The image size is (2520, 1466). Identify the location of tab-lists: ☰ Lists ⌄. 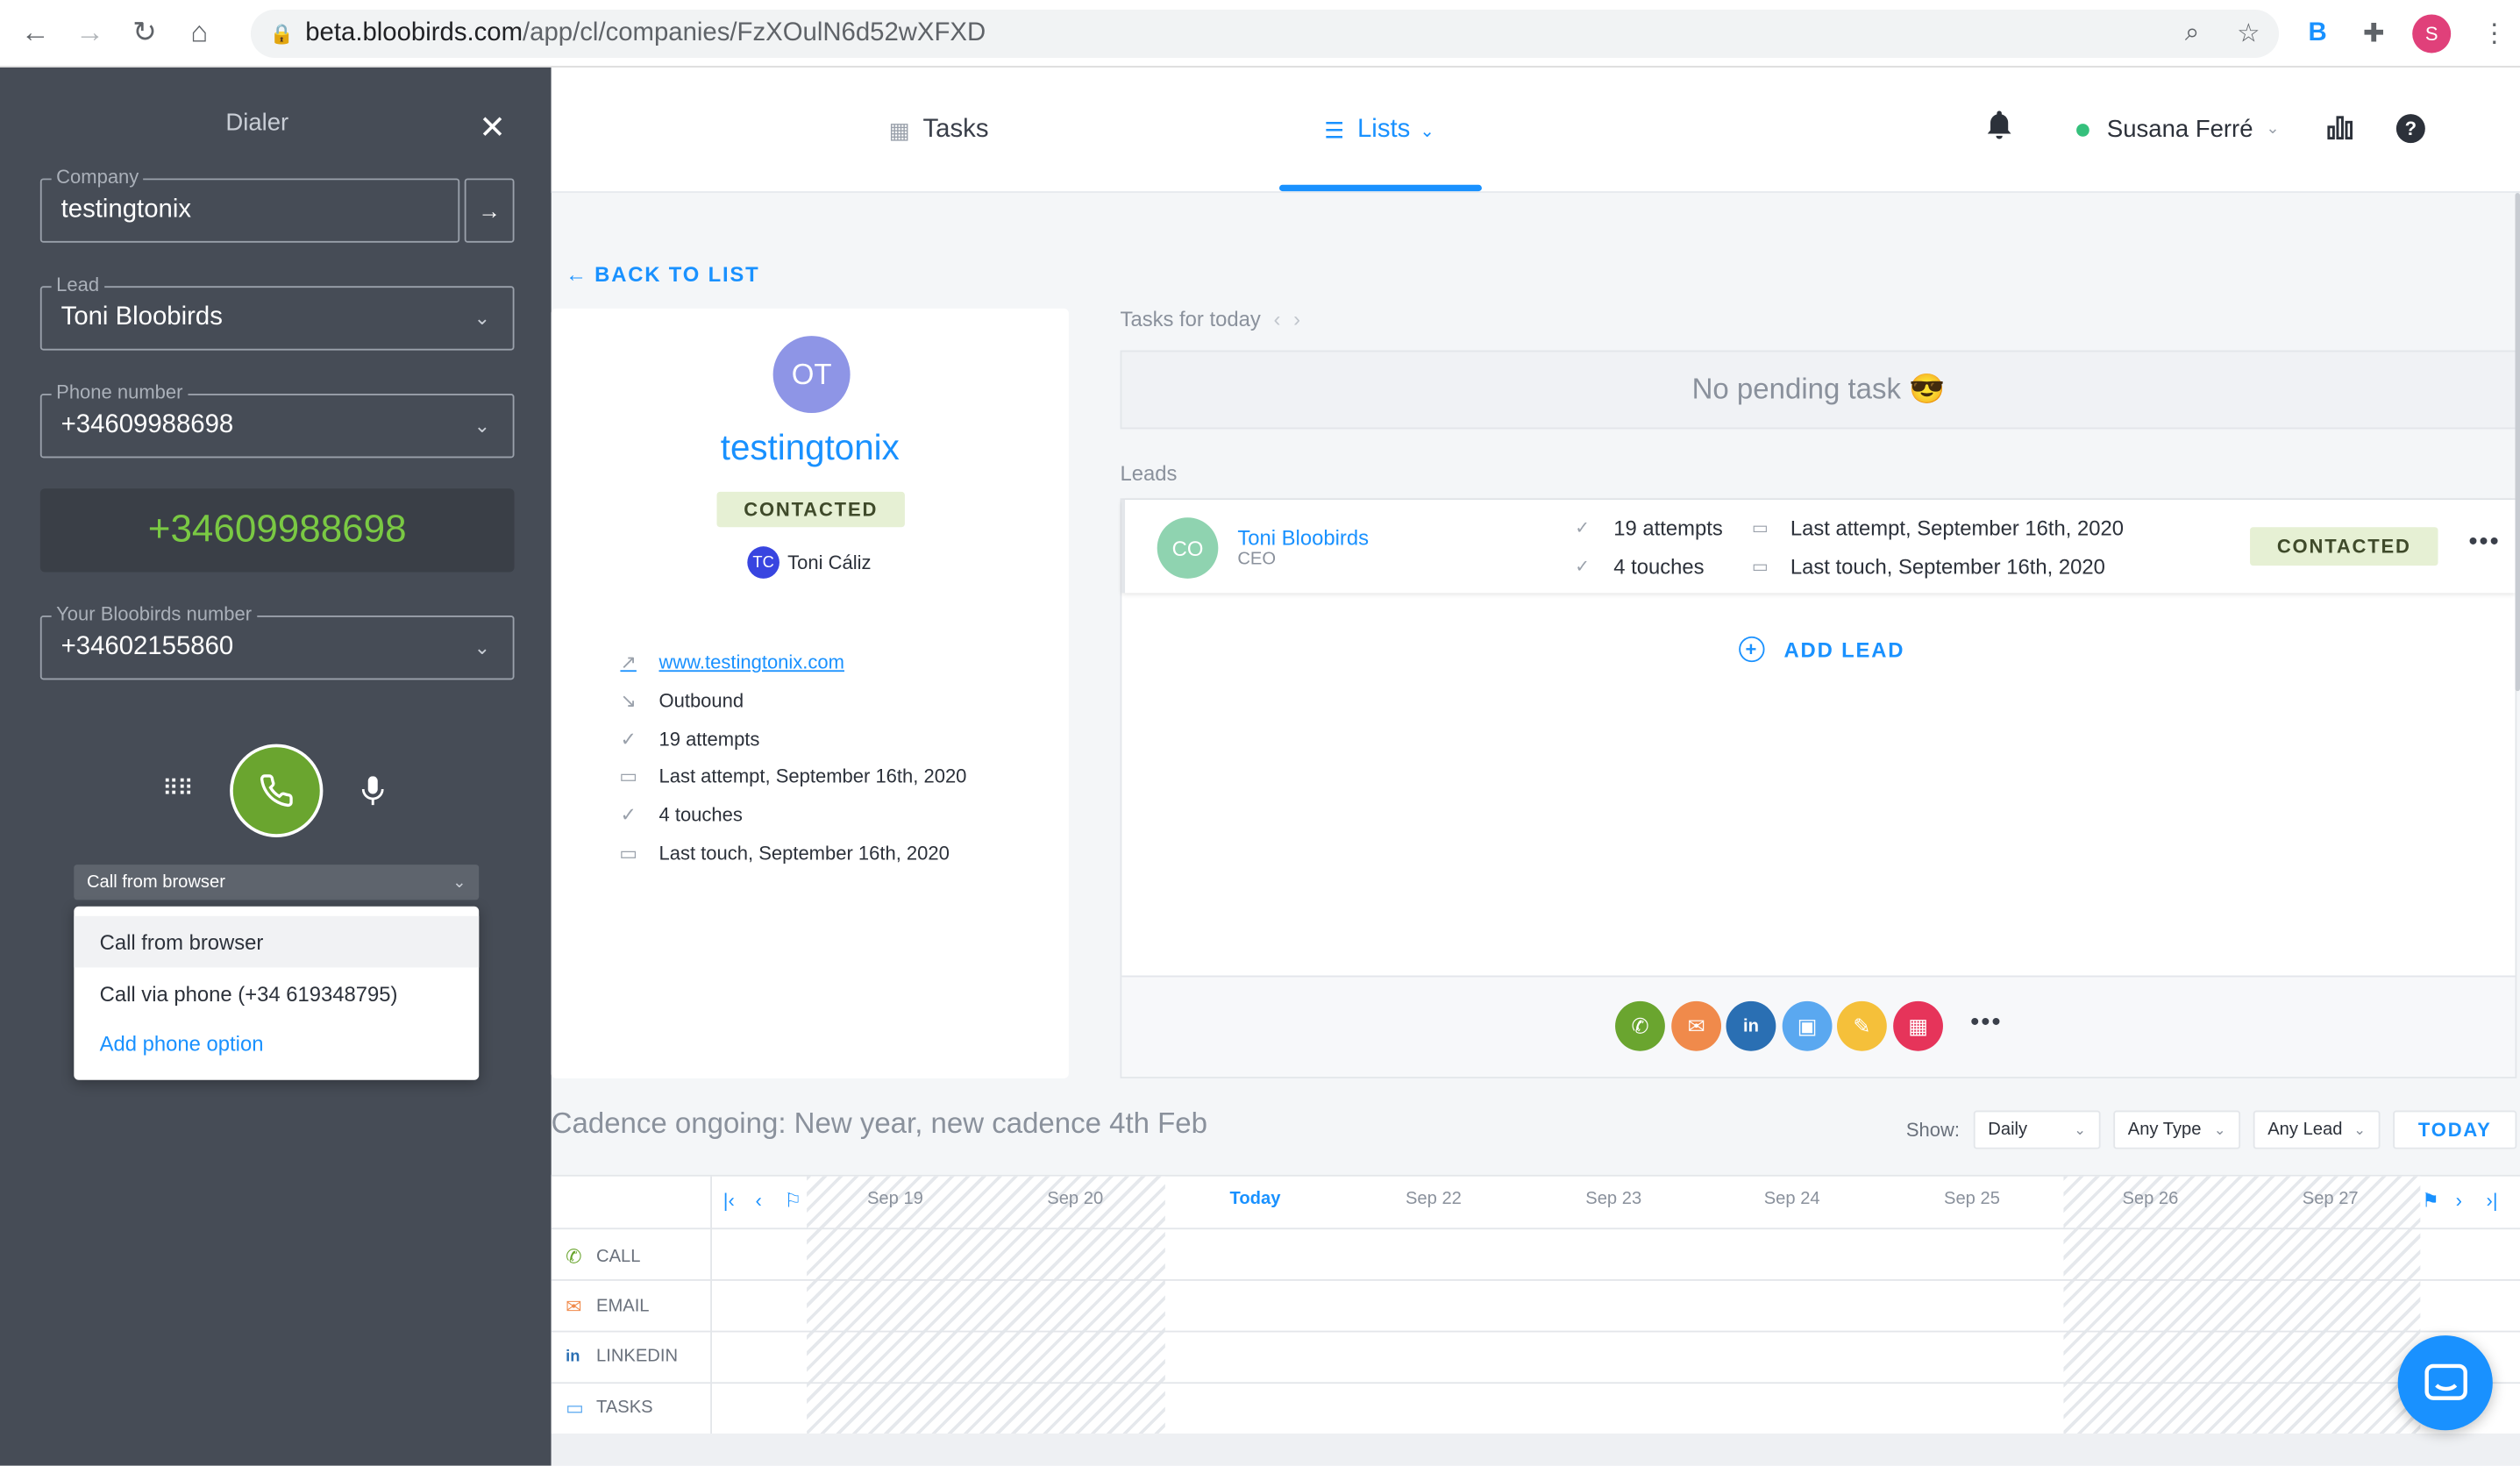
(1379, 131).